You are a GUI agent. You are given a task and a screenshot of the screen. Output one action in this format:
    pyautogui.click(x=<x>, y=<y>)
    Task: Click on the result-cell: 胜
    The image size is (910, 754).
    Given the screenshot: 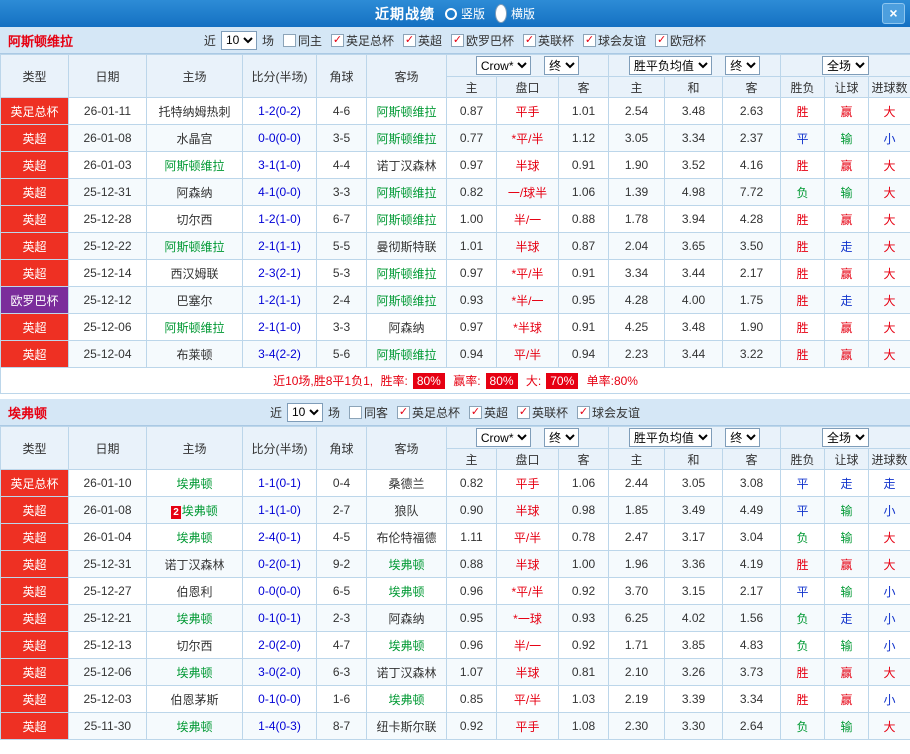 What is the action you would take?
    pyautogui.click(x=803, y=219)
    